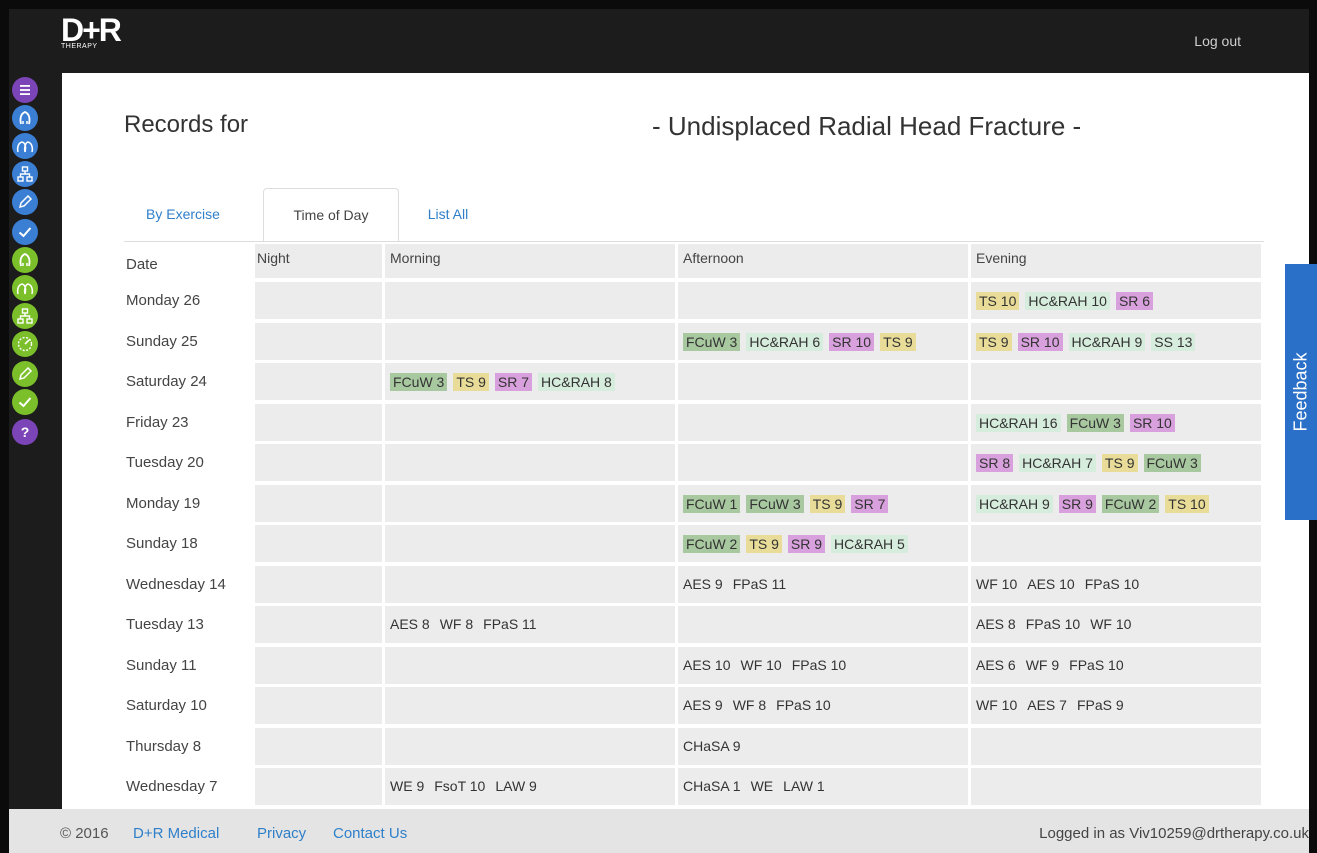  I want to click on menu-icon, so click(25, 90).